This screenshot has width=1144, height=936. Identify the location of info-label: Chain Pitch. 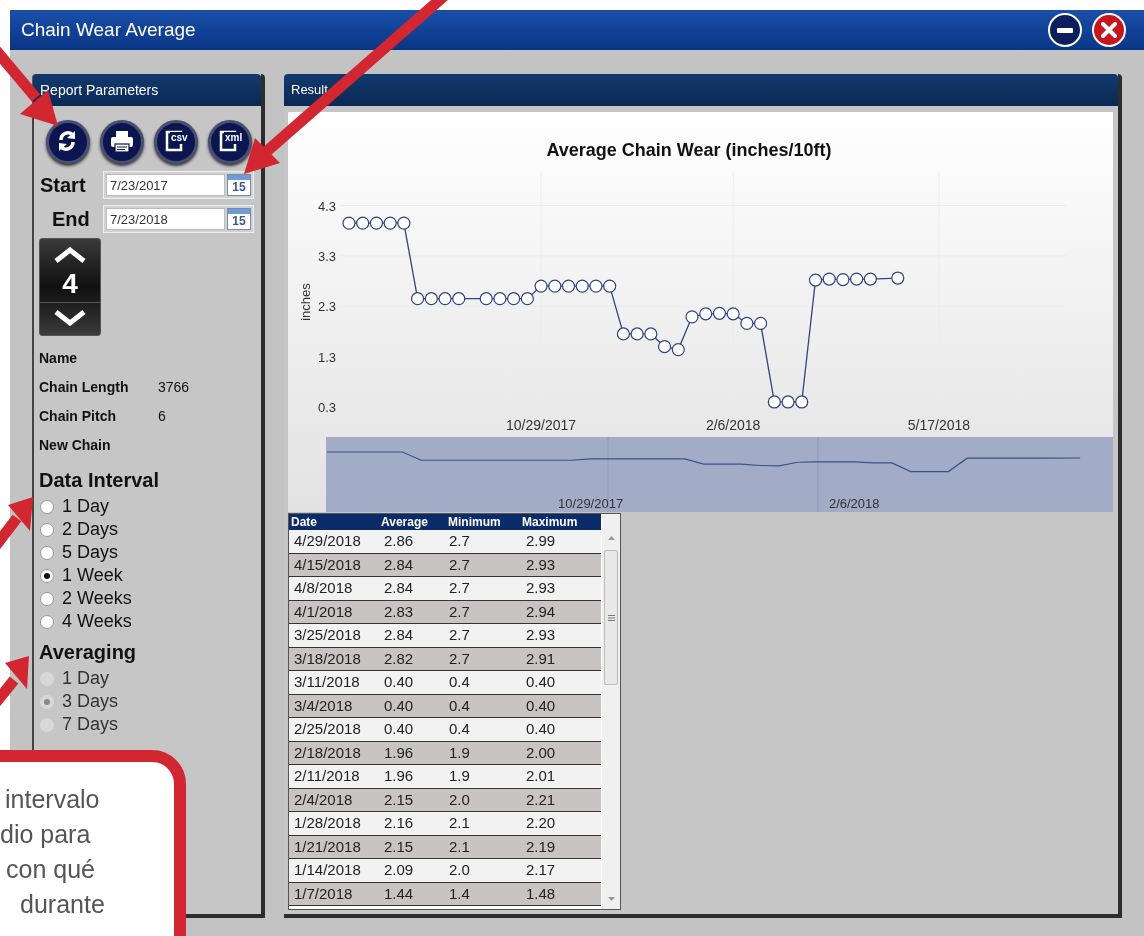
(78, 416).